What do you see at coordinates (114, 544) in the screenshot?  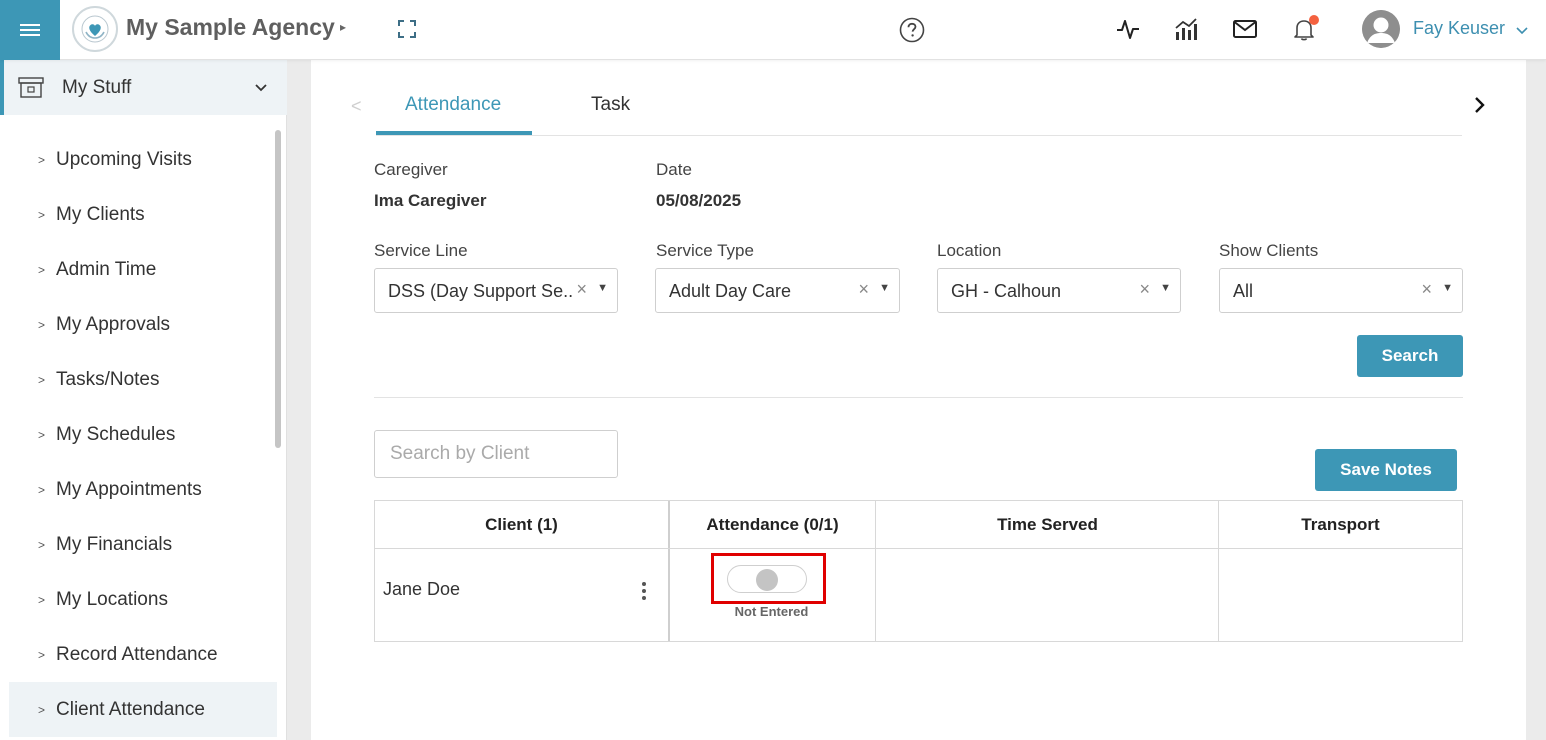 I see `sidebar-item-label: My Financials` at bounding box center [114, 544].